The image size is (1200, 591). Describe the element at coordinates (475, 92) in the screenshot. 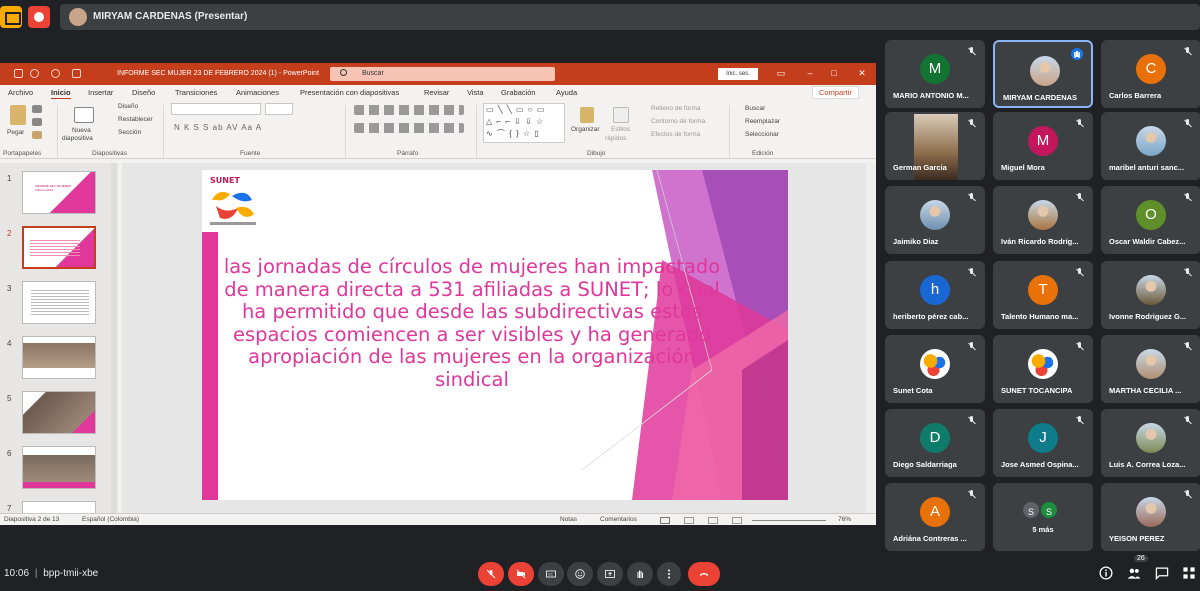

I see `tab-vista: Vista` at that location.